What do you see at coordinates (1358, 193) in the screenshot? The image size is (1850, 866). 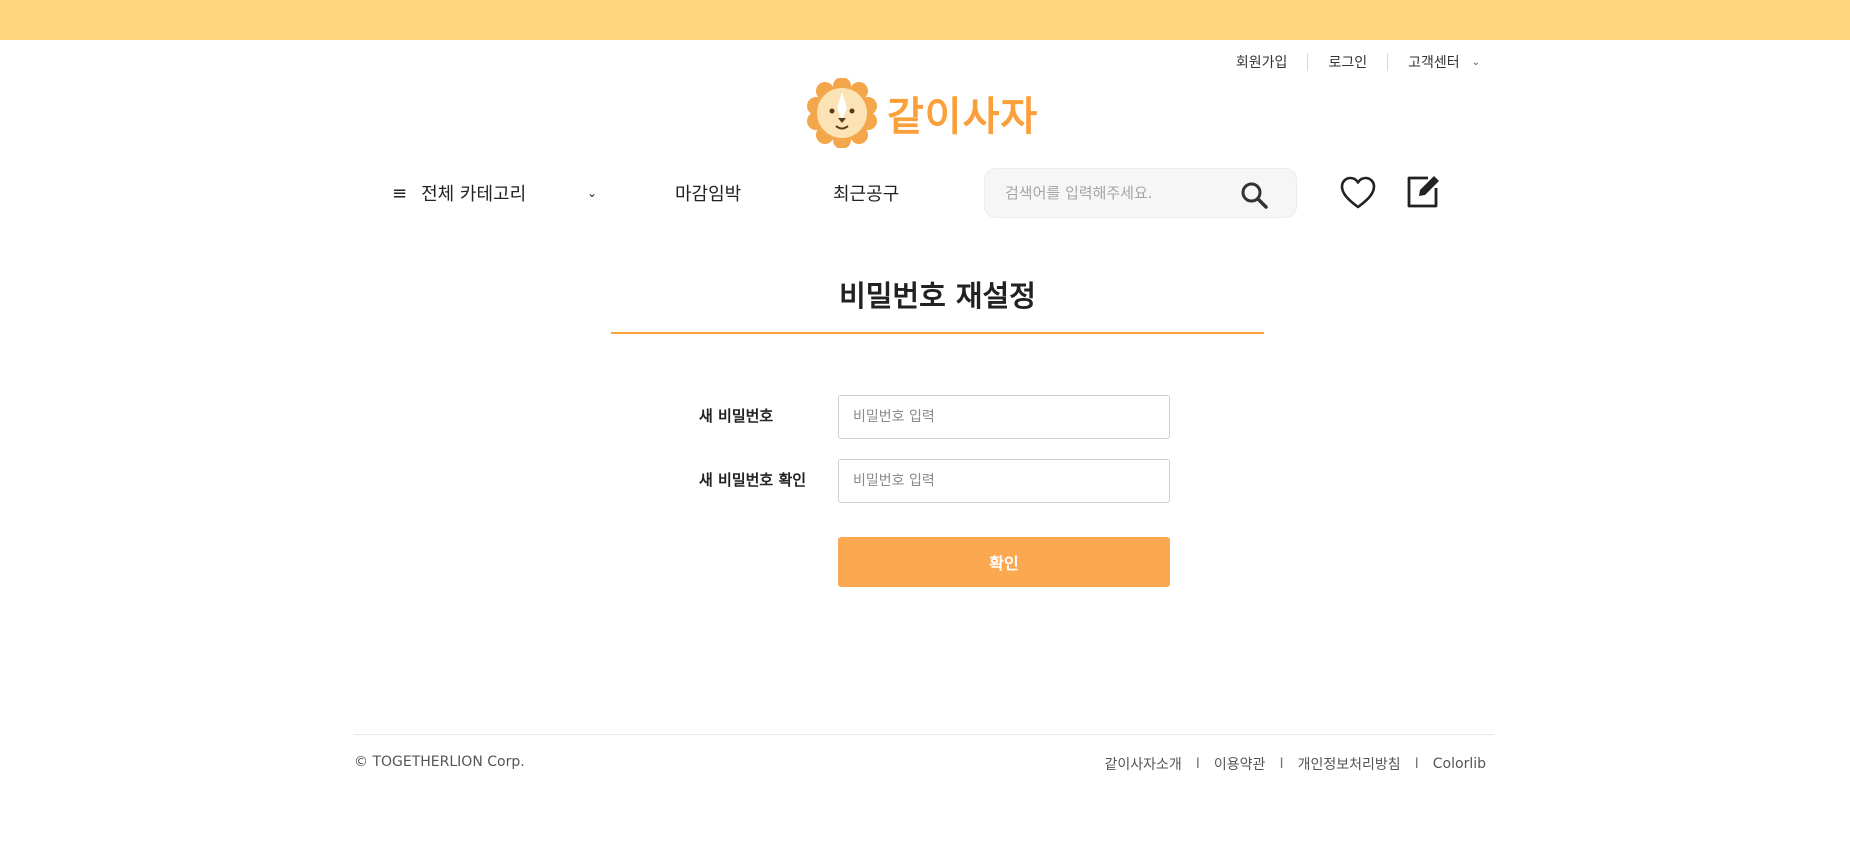 I see `heart-icon` at bounding box center [1358, 193].